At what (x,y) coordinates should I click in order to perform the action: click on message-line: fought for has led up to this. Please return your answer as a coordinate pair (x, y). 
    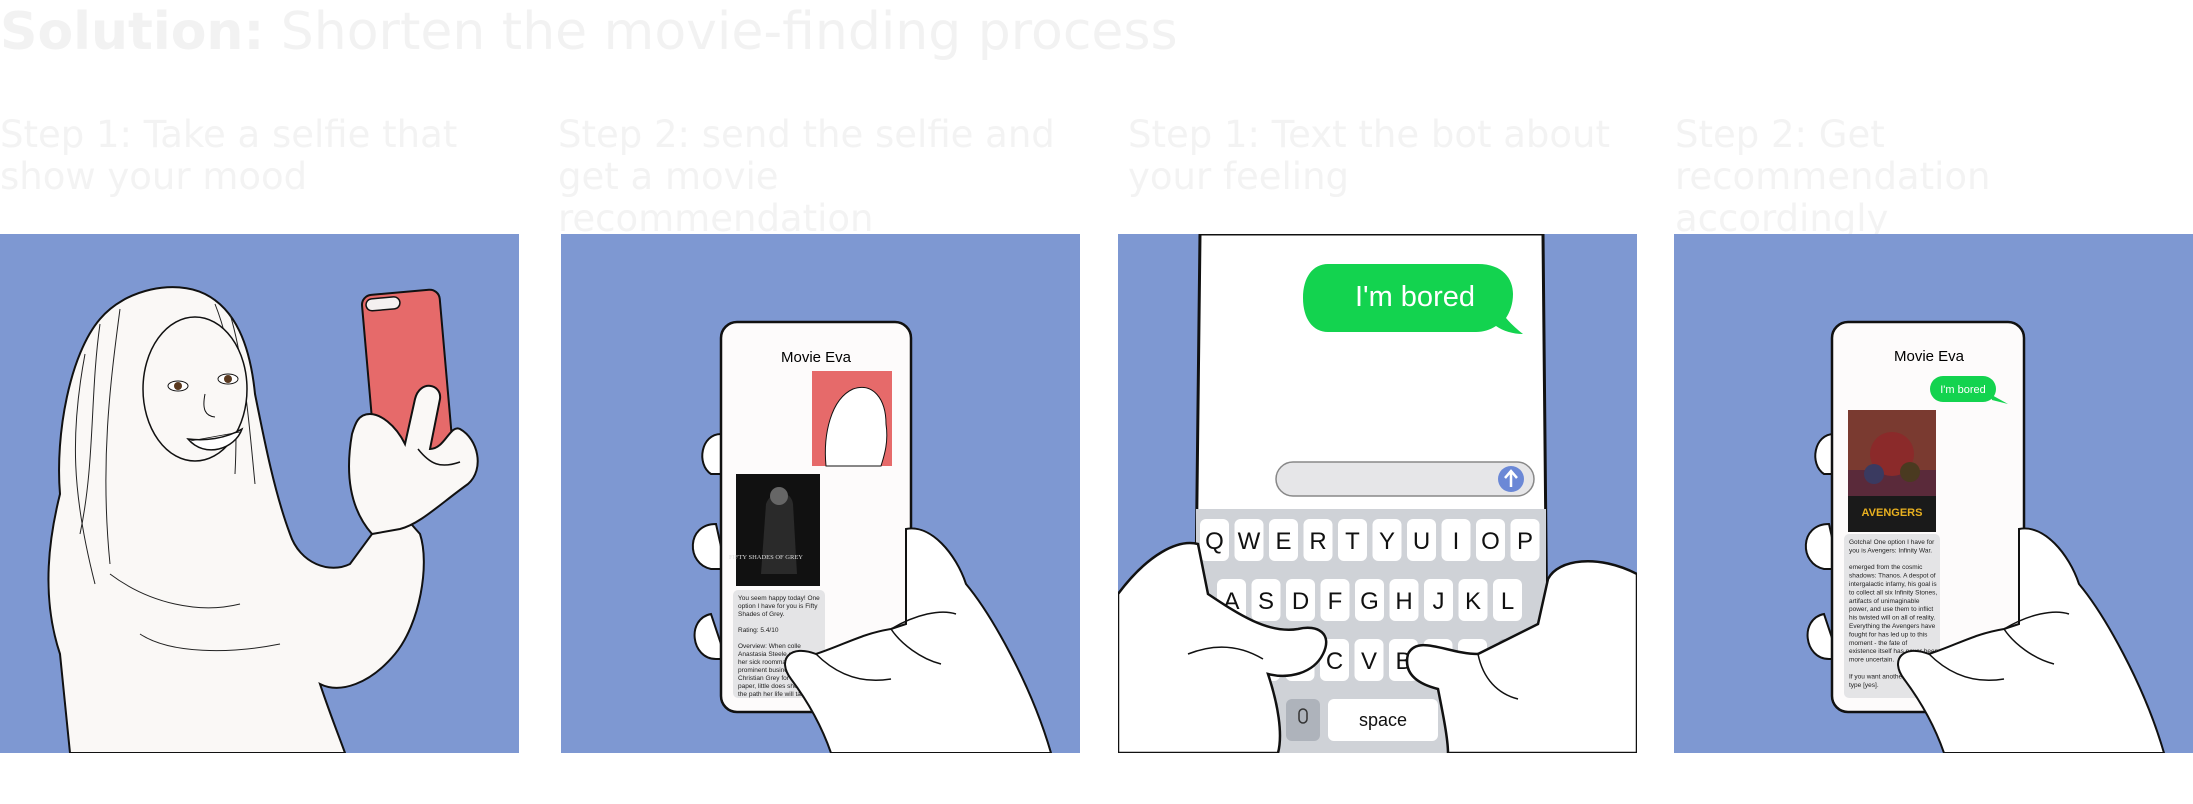
    Looking at the image, I should click on (1888, 634).